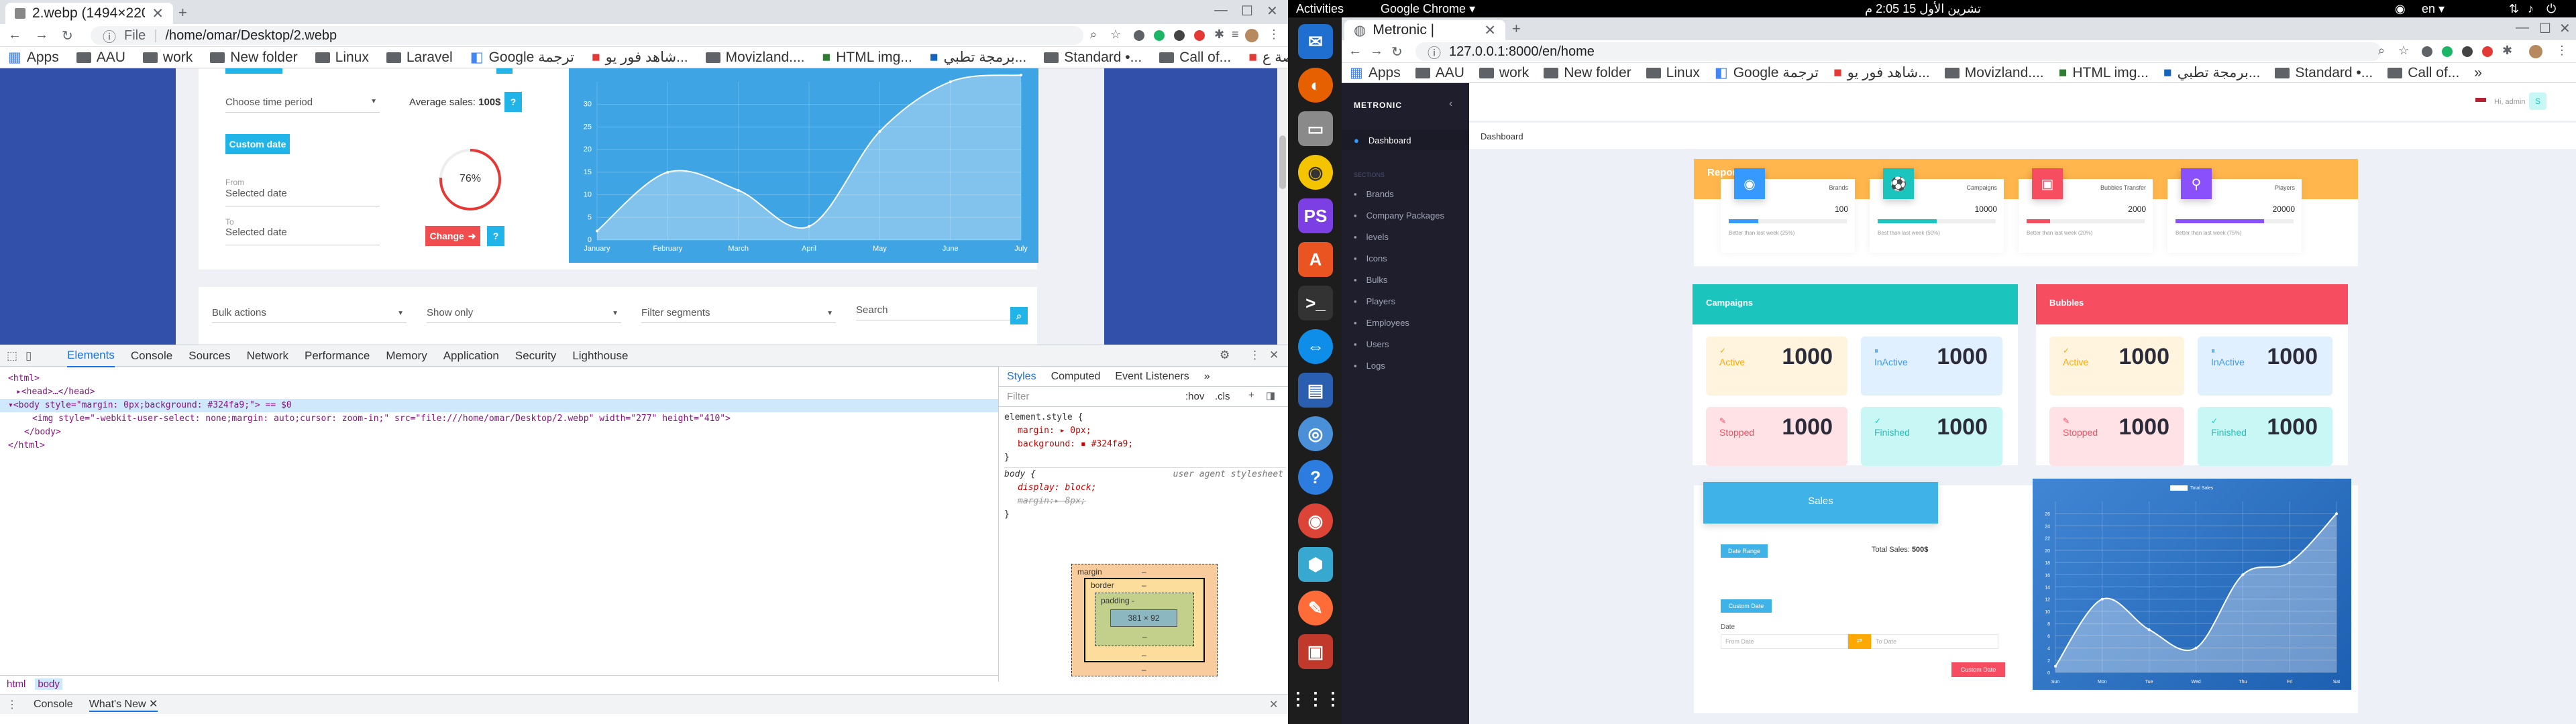  What do you see at coordinates (1375, 72) in the screenshot?
I see `bookmark-apps: ▦ Apps` at bounding box center [1375, 72].